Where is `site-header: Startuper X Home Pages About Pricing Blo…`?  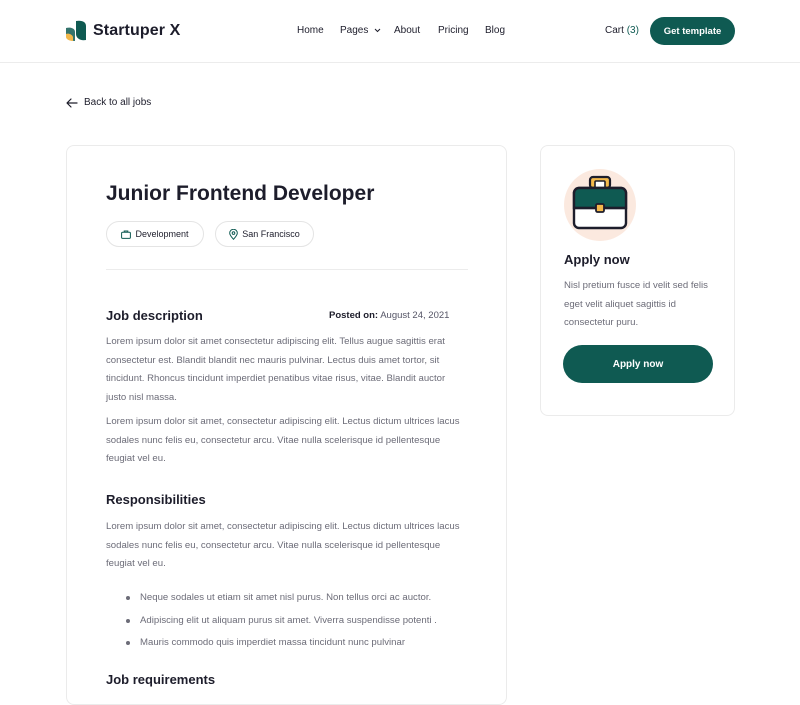
site-header: Startuper X Home Pages About Pricing Blo… is located at coordinates (400, 31).